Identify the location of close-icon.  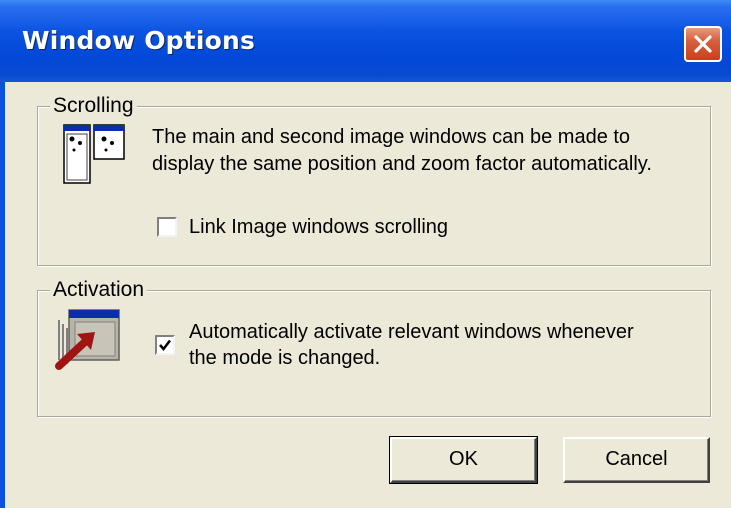
(703, 44).